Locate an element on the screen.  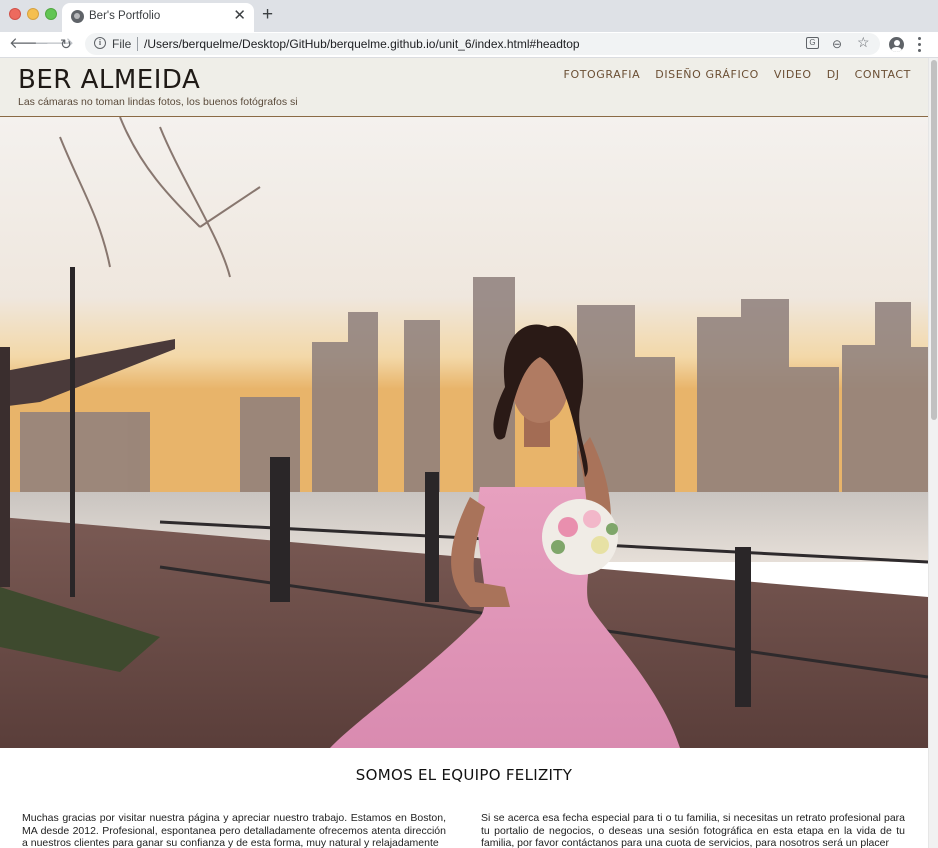
close-window-button is located at coordinates (15, 14).